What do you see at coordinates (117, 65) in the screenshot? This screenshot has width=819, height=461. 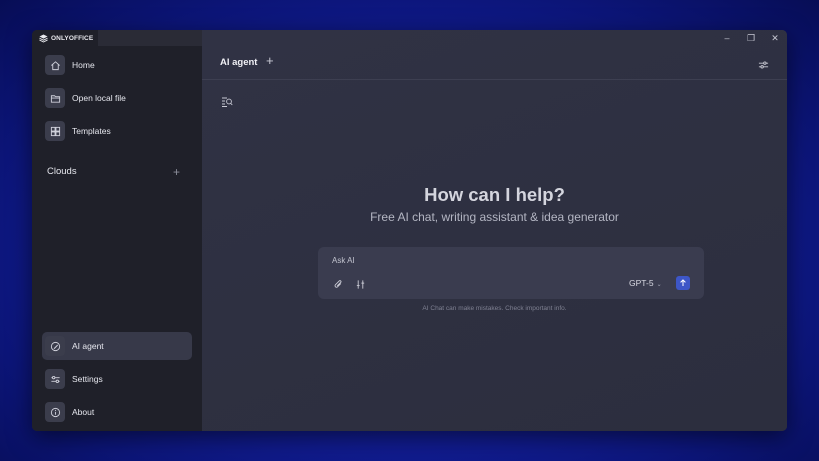 I see `sidebar-item-home: Home` at bounding box center [117, 65].